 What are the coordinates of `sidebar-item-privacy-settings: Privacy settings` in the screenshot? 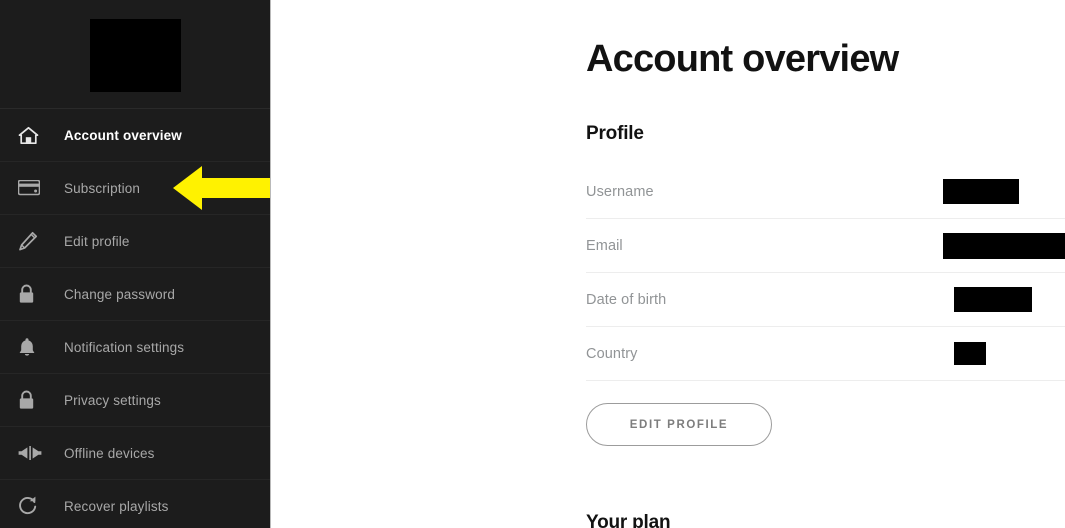 It's located at (135, 399).